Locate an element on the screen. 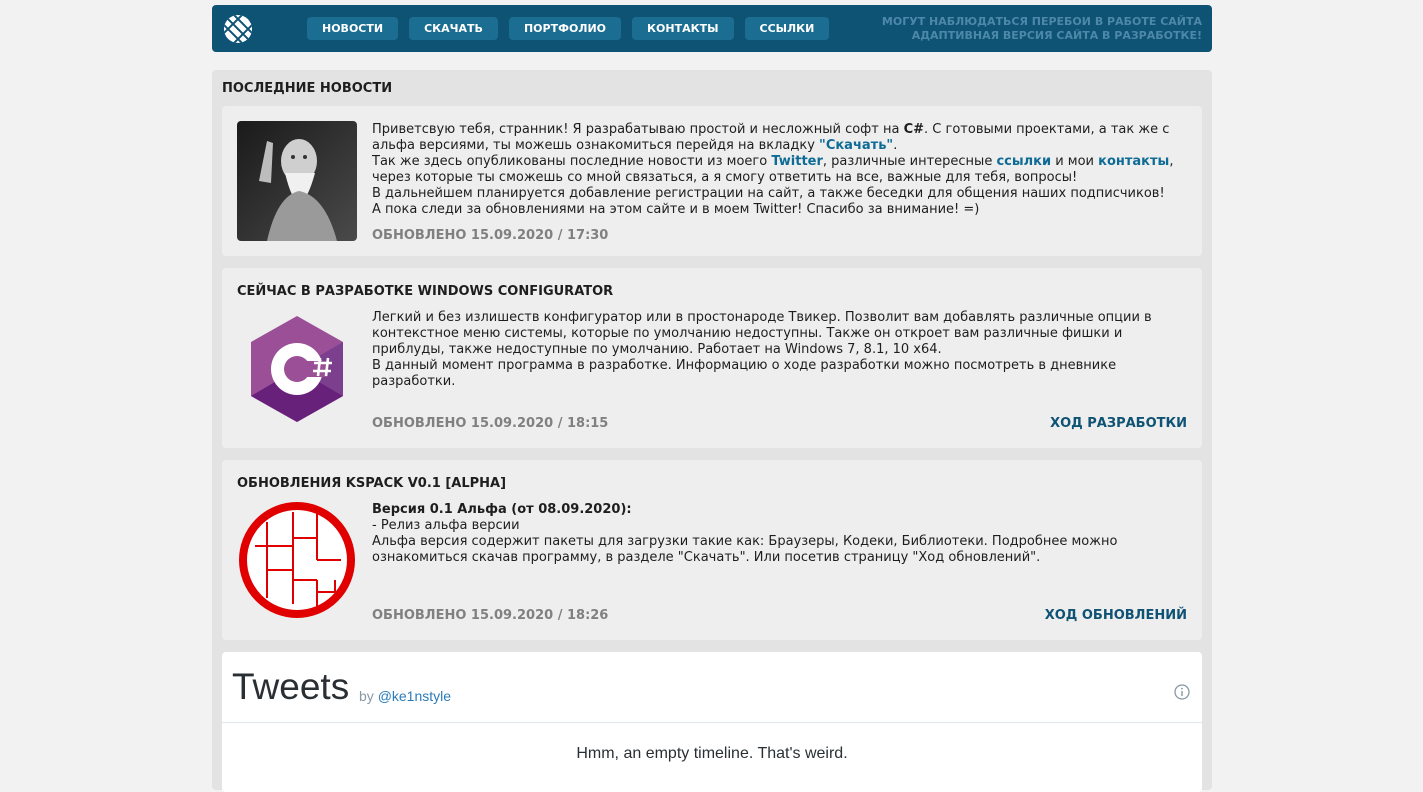  twitter-link: Twitter is located at coordinates (797, 161).